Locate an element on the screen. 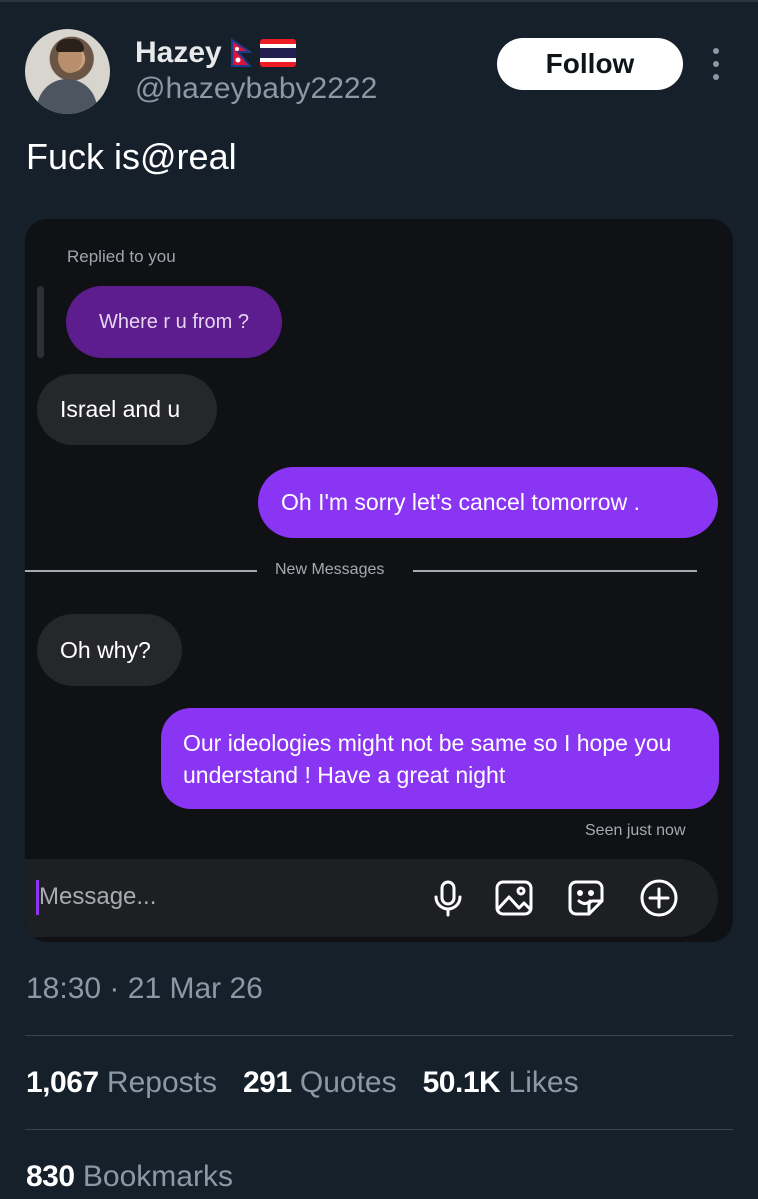  engagement-stats: 1,067 Reposts 291 Quotes 50.1K Likes is located at coordinates (302, 1083).